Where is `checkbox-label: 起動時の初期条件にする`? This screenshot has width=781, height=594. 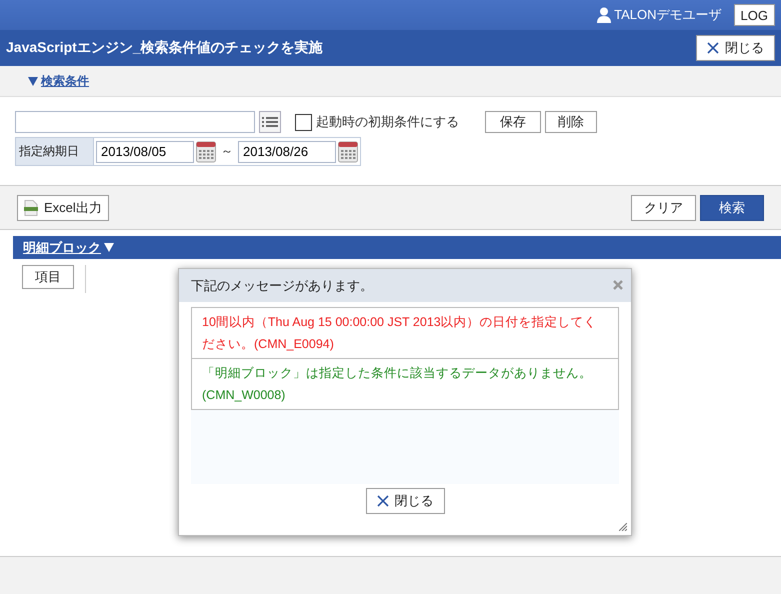
checkbox-label: 起動時の初期条件にする is located at coordinates (387, 122).